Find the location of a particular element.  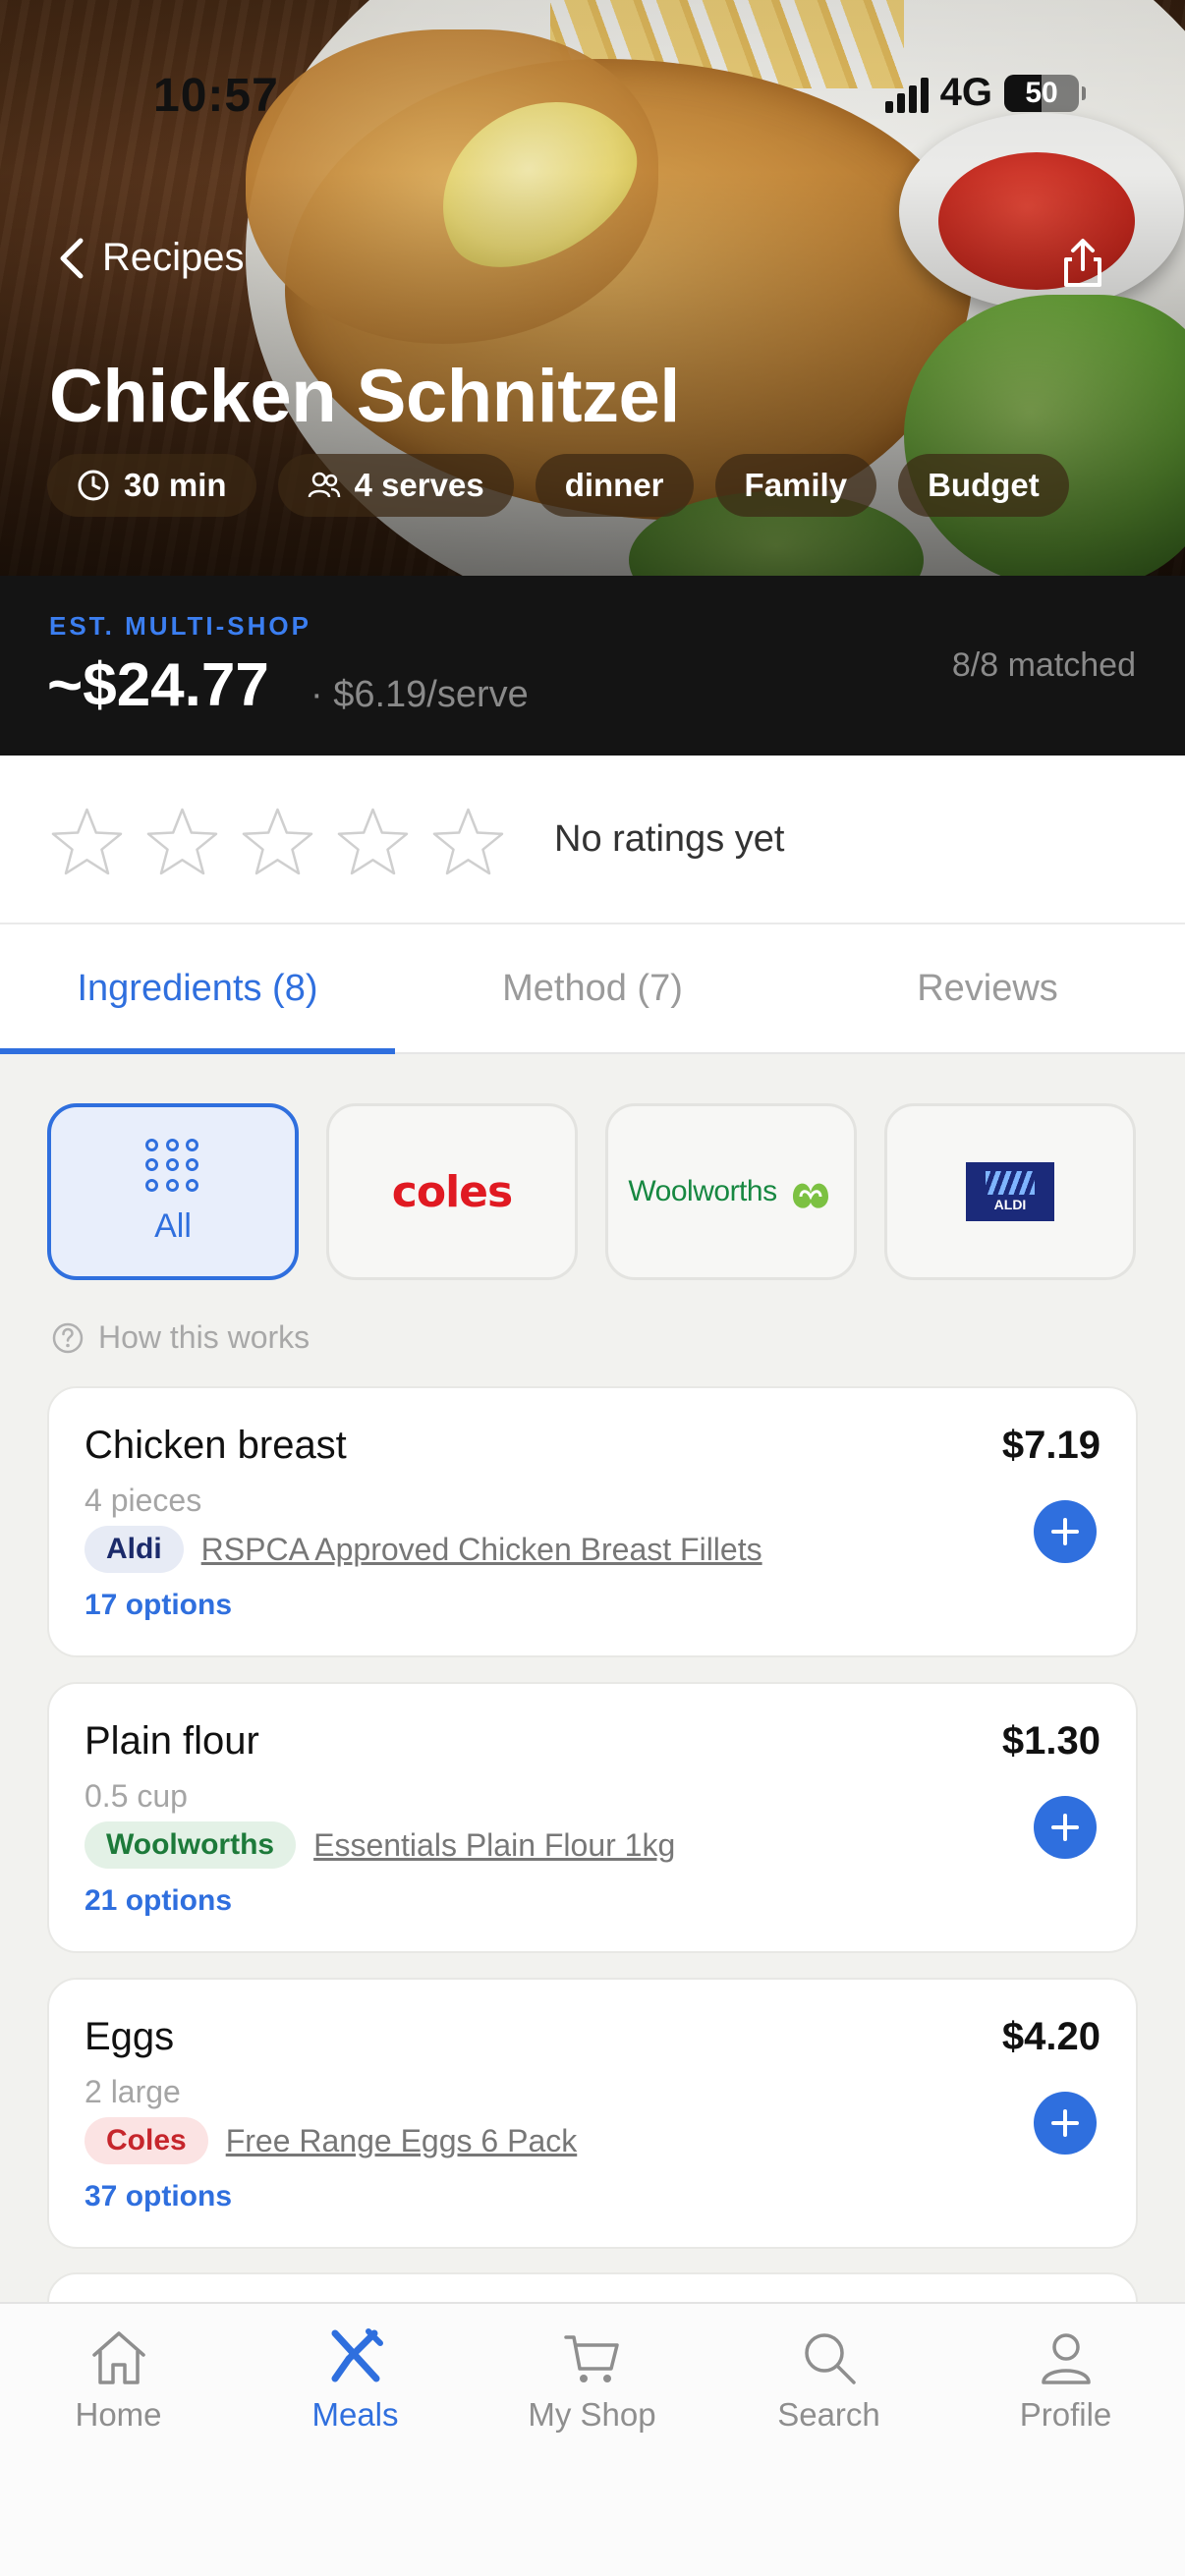

chip-time: 30 min is located at coordinates (152, 485).